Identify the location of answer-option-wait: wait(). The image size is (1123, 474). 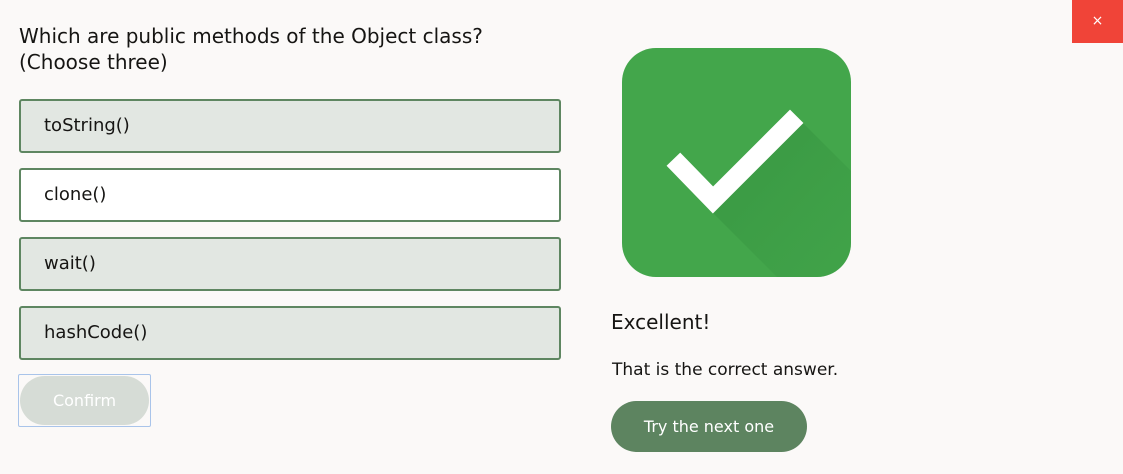
(290, 264).